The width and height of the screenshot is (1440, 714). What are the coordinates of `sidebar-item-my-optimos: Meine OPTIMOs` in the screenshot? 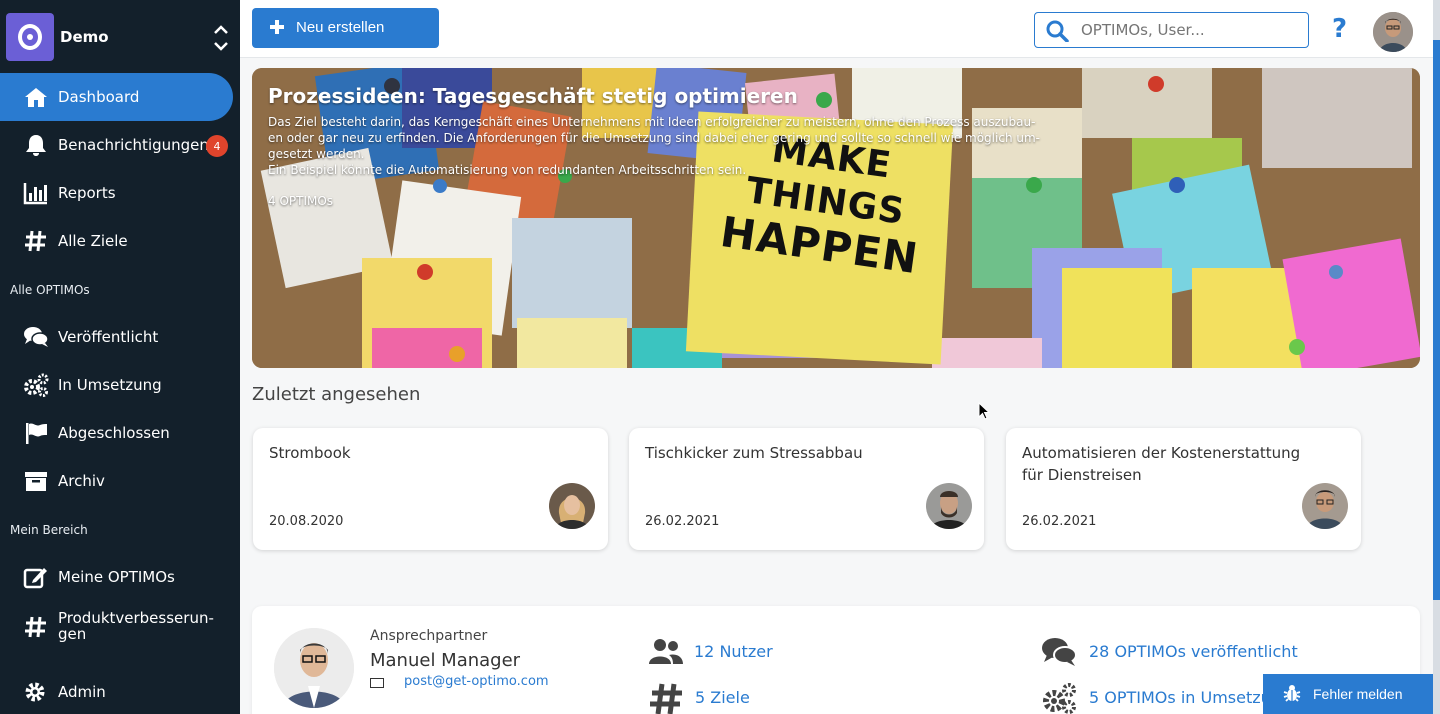 It's located at (120, 577).